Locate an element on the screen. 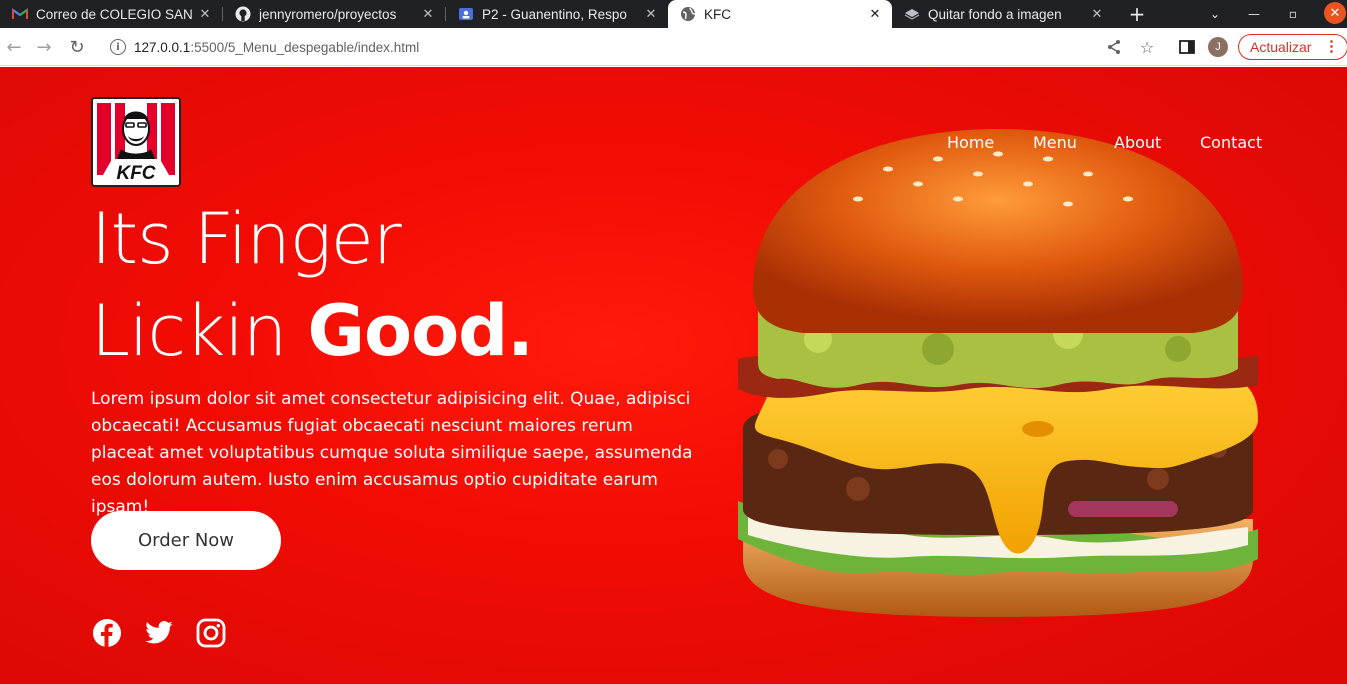  tab-gmail: Correo de COLEGIO SAN ✕ is located at coordinates (111, 14).